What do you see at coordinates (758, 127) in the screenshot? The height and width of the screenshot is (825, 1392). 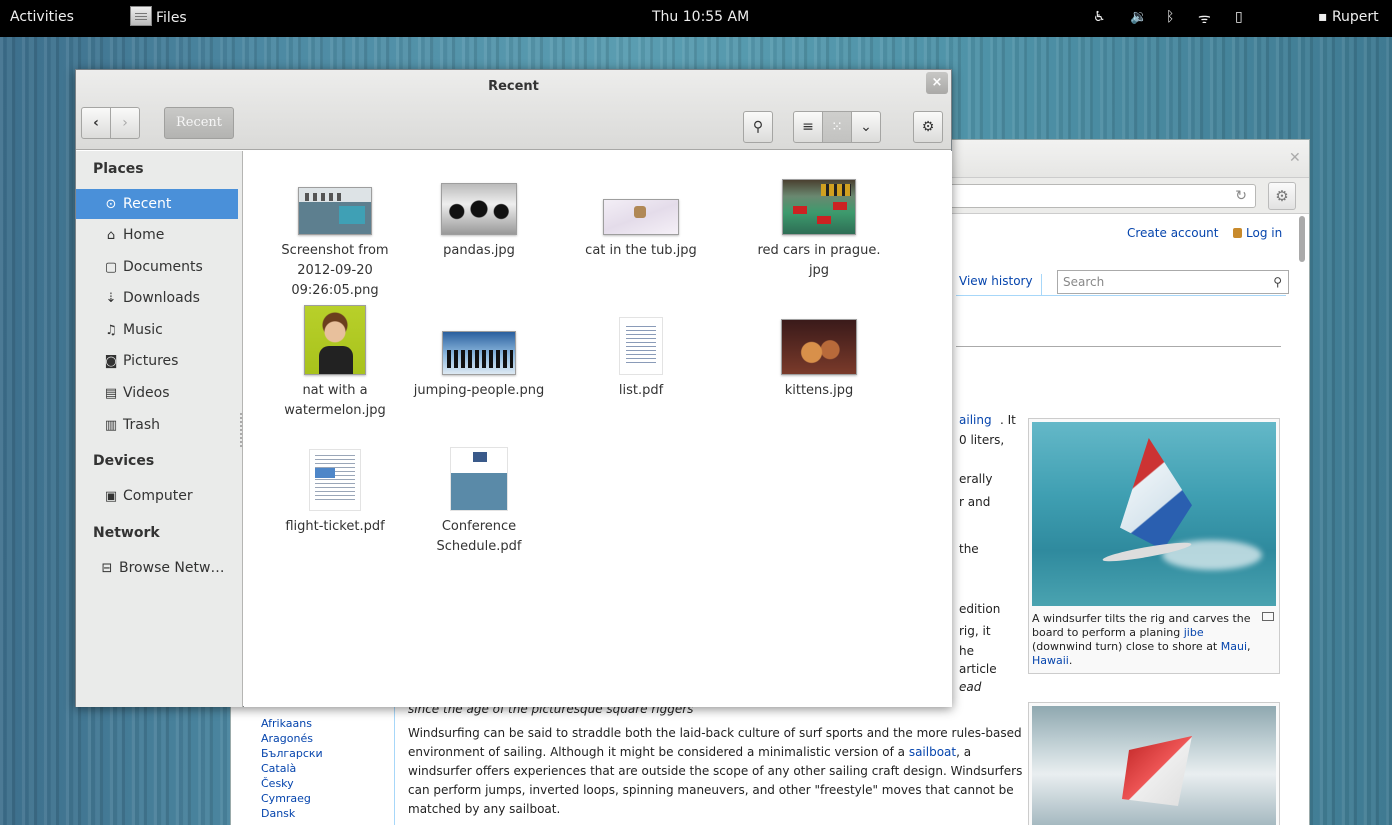 I see `search-button: ⚲` at bounding box center [758, 127].